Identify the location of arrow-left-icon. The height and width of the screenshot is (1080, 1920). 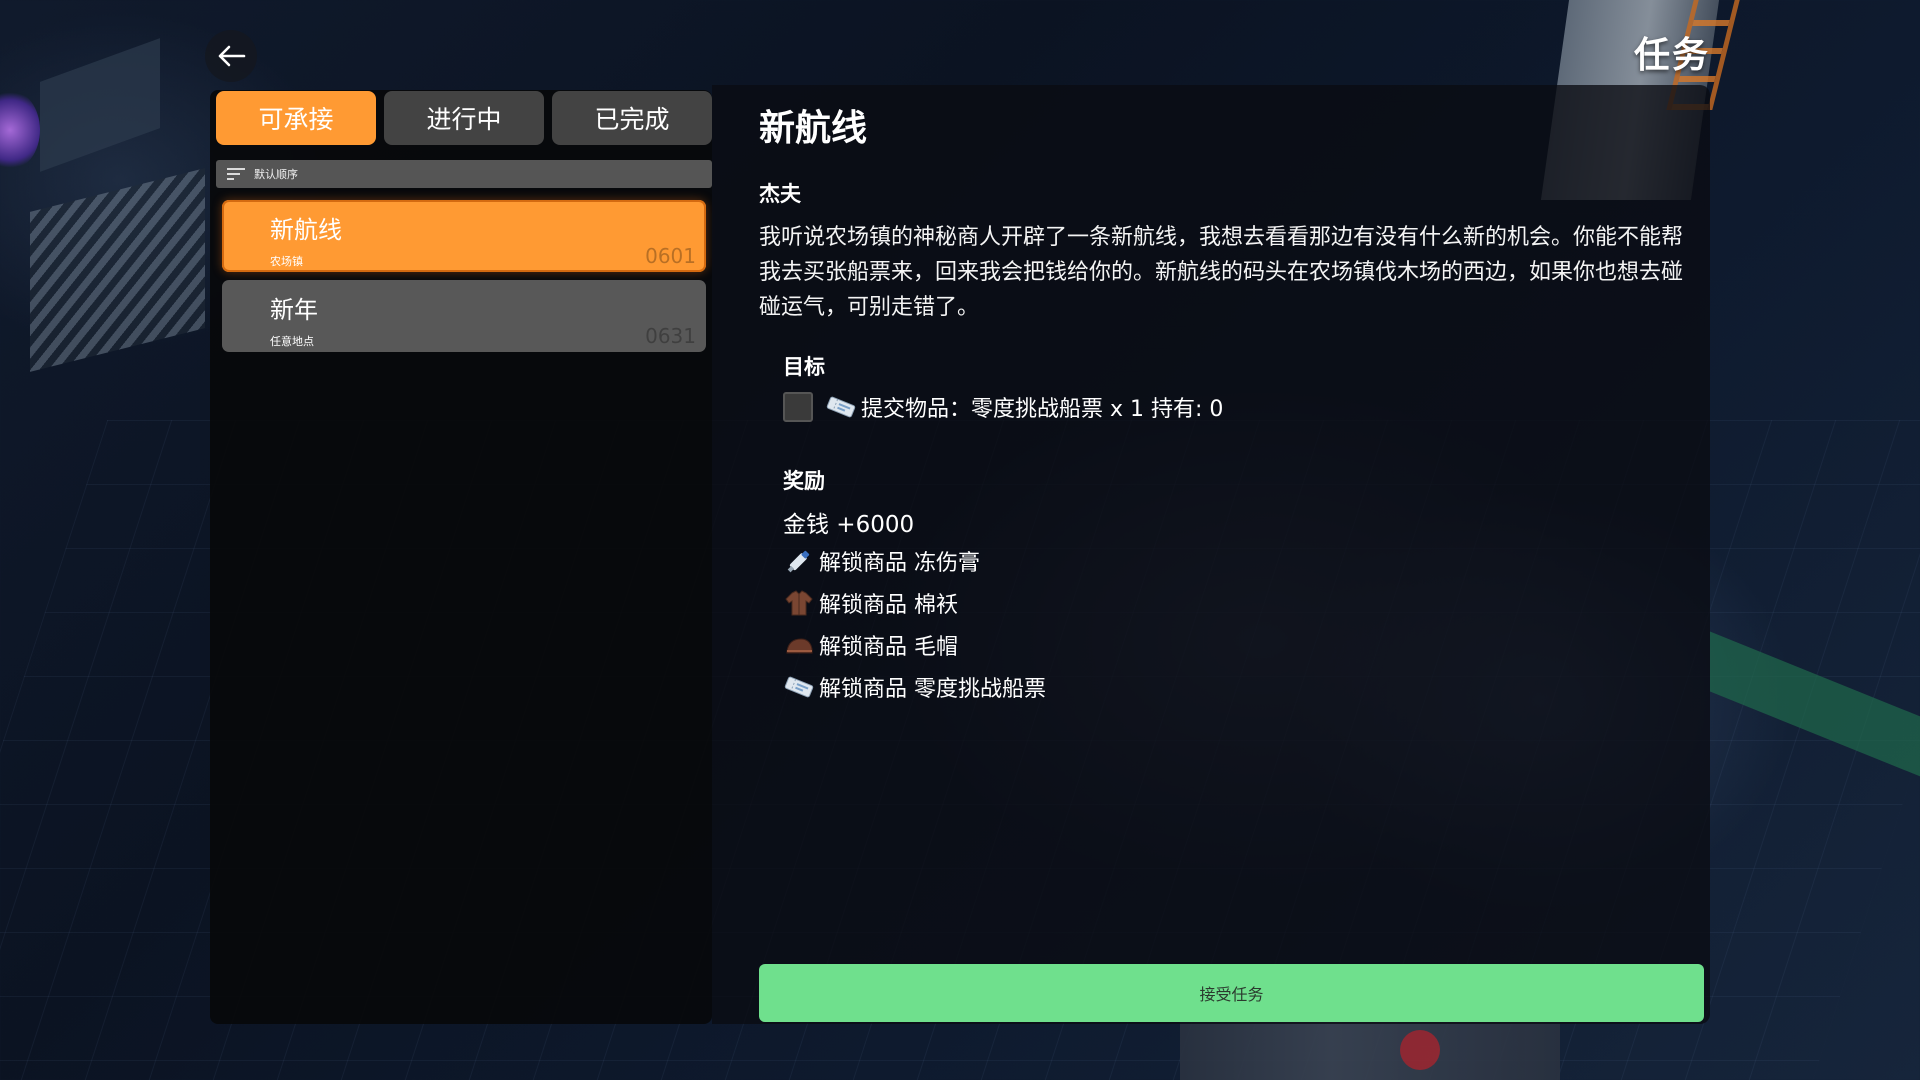
(232, 56).